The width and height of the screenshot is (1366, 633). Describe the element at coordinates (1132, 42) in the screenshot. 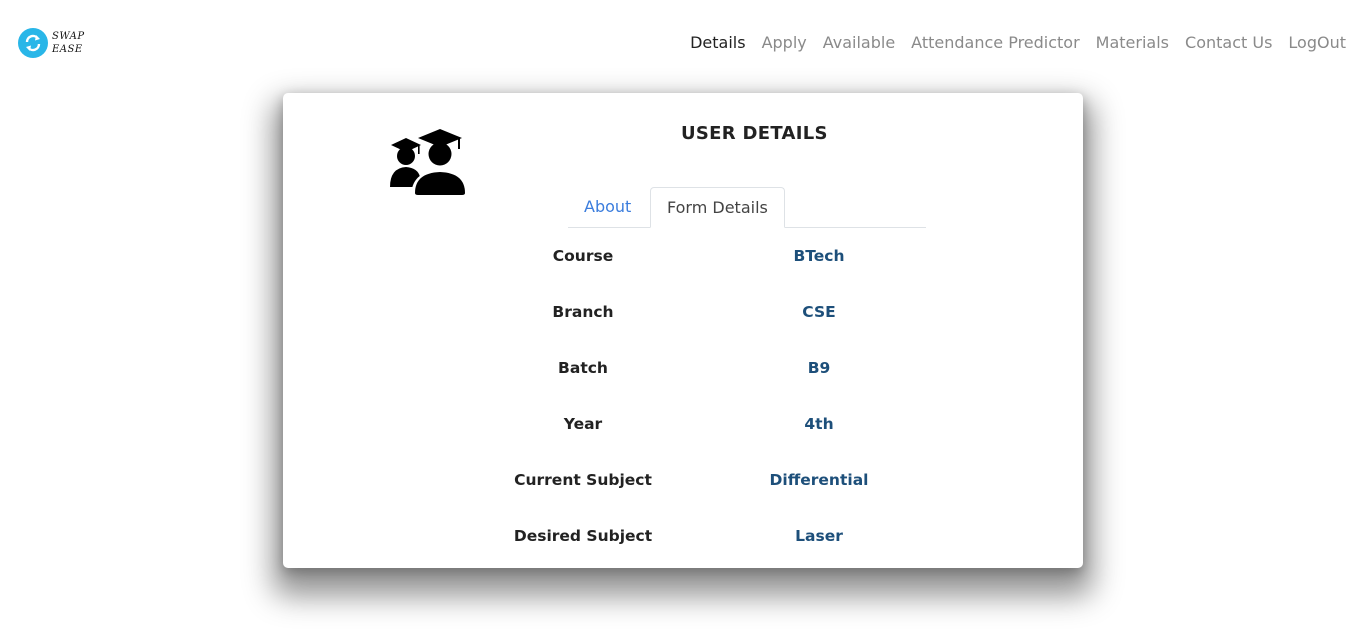

I see `nav-materials: Materials` at that location.